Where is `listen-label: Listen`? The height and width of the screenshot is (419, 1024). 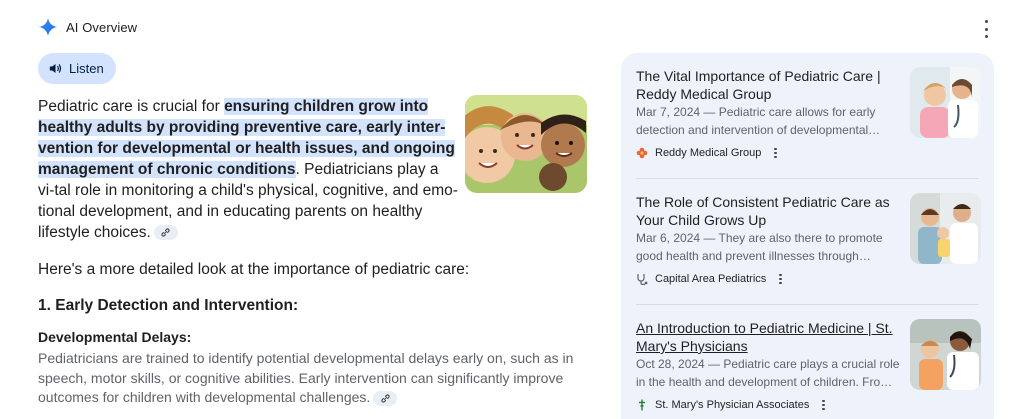
listen-label: Listen is located at coordinates (86, 68).